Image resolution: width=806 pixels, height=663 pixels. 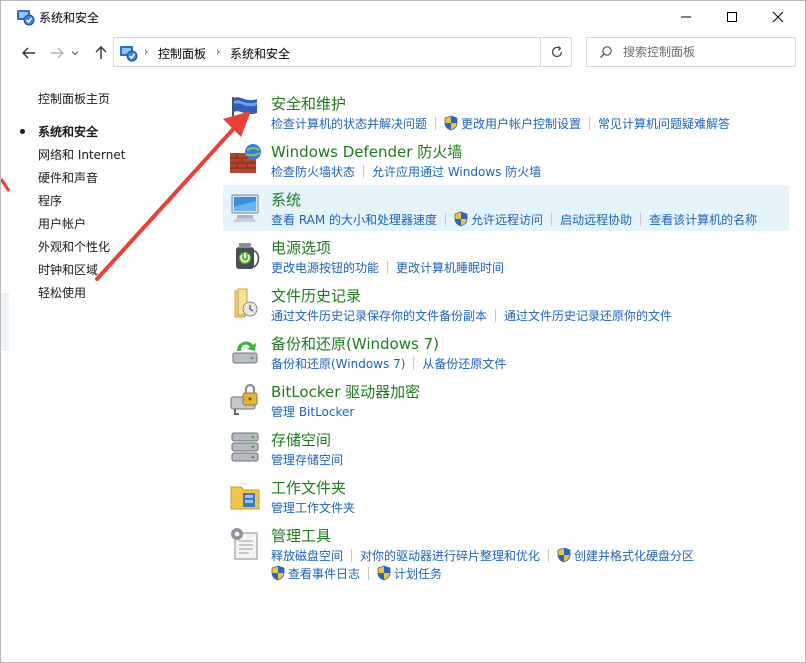 I want to click on category-links: 检查防火墙状态 允许应用通过 Windows 防火墙, so click(x=406, y=171).